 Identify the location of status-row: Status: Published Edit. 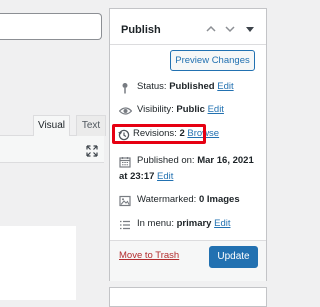
(185, 87).